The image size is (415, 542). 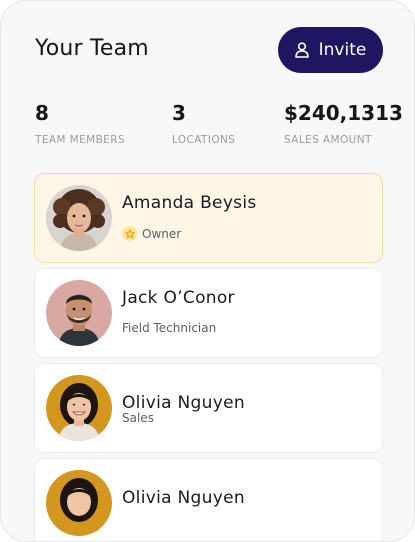 I want to click on stat-label: LOCATIONS, so click(x=204, y=140).